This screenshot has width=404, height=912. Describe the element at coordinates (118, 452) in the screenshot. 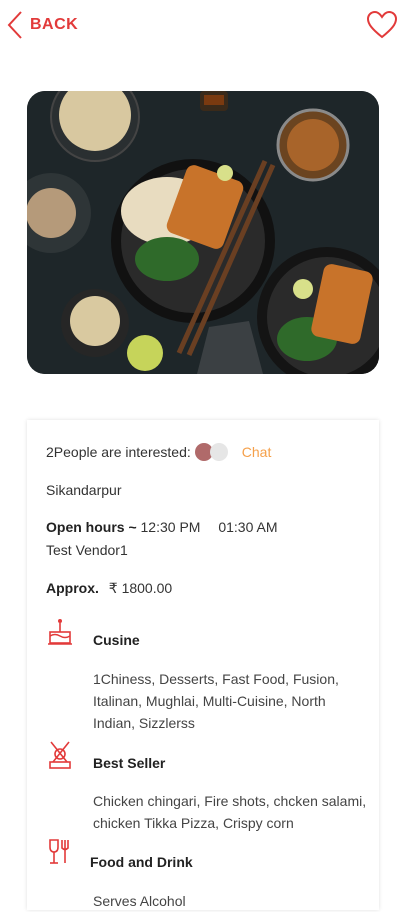

I see `interested-text: 2People are interested:` at that location.